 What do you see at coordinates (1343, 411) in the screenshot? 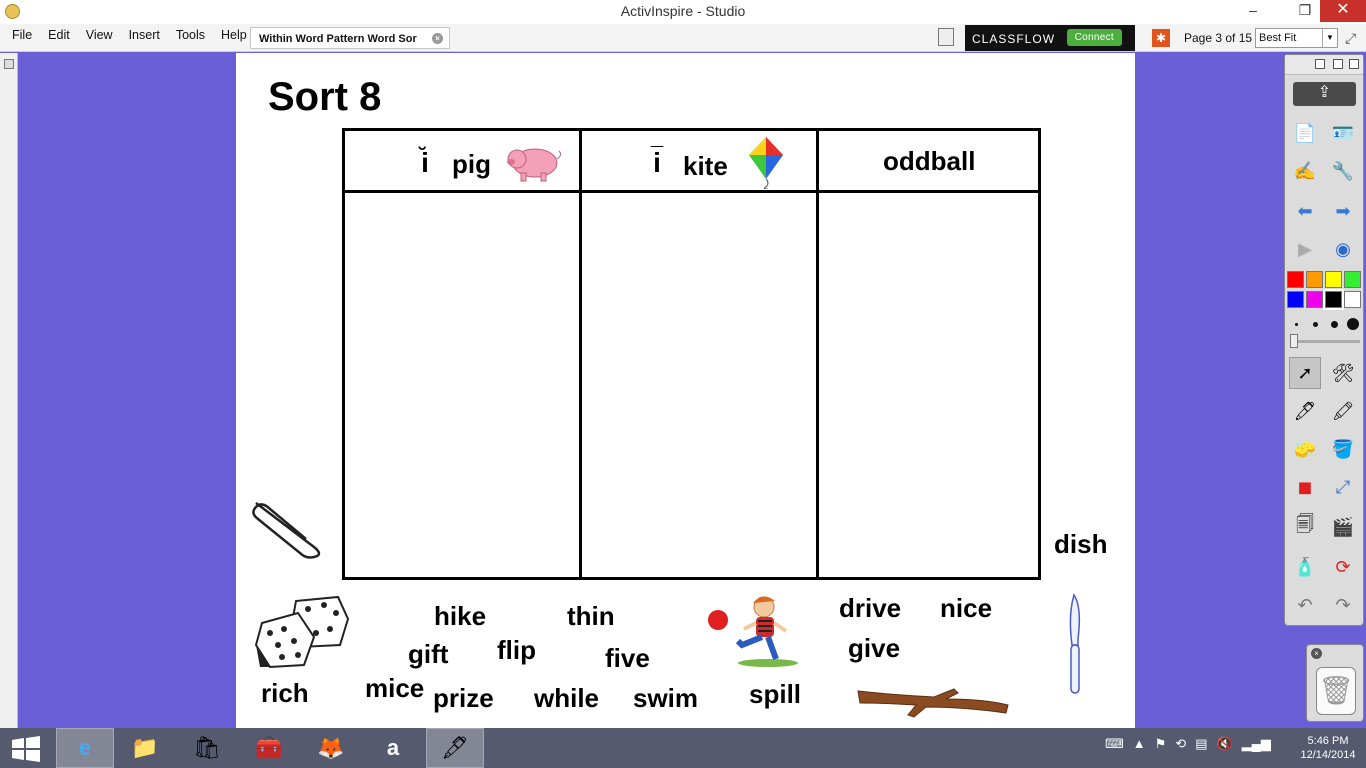
I see `highlighter-icon: 🖍` at bounding box center [1343, 411].